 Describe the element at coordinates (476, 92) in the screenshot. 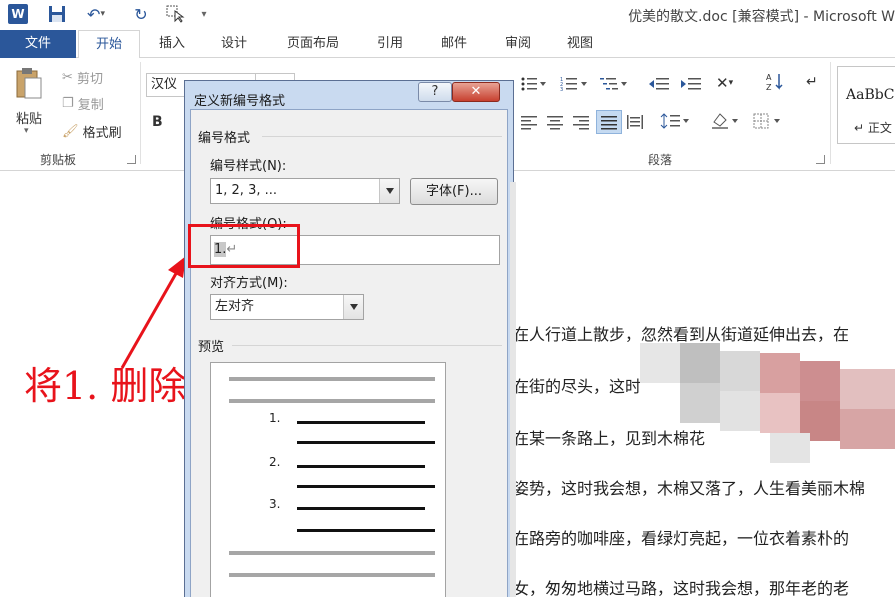

I see `close-button: ✕` at that location.